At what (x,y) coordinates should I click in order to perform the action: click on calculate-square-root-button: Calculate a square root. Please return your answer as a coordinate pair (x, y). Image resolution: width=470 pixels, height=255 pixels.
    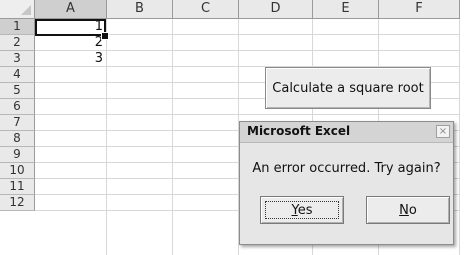
    Looking at the image, I should click on (348, 88).